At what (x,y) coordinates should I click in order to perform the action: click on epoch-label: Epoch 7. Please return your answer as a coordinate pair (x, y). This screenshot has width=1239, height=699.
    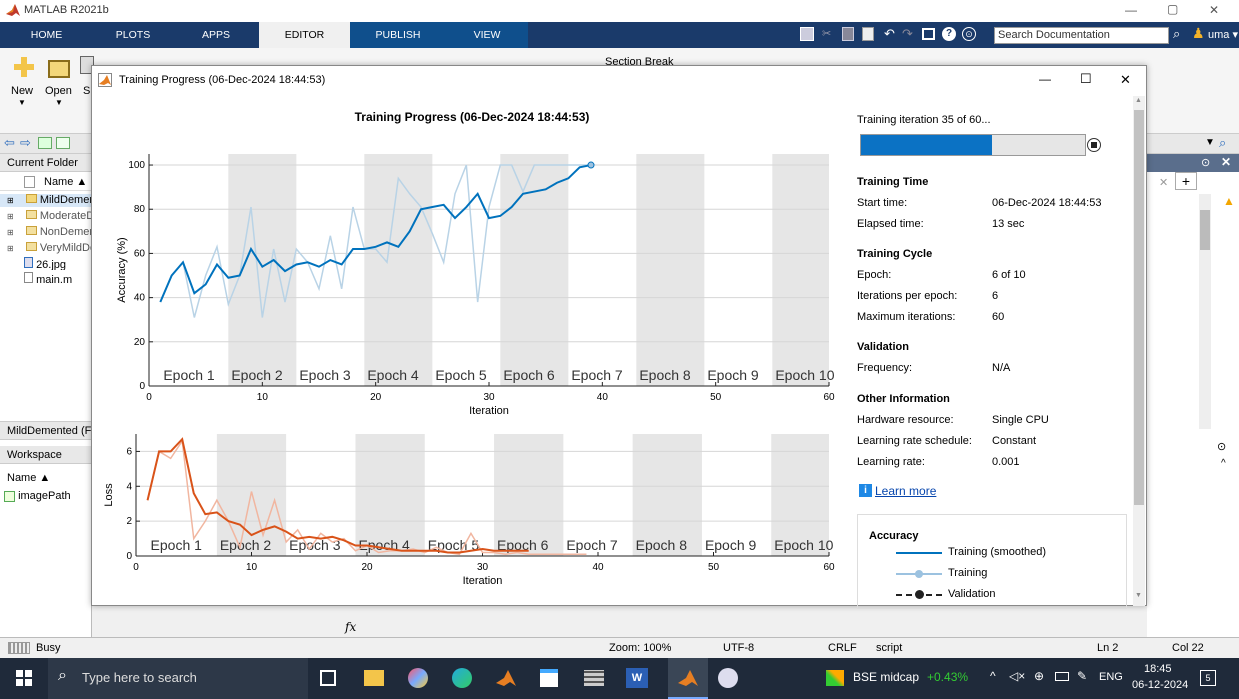
    Looking at the image, I should click on (592, 545).